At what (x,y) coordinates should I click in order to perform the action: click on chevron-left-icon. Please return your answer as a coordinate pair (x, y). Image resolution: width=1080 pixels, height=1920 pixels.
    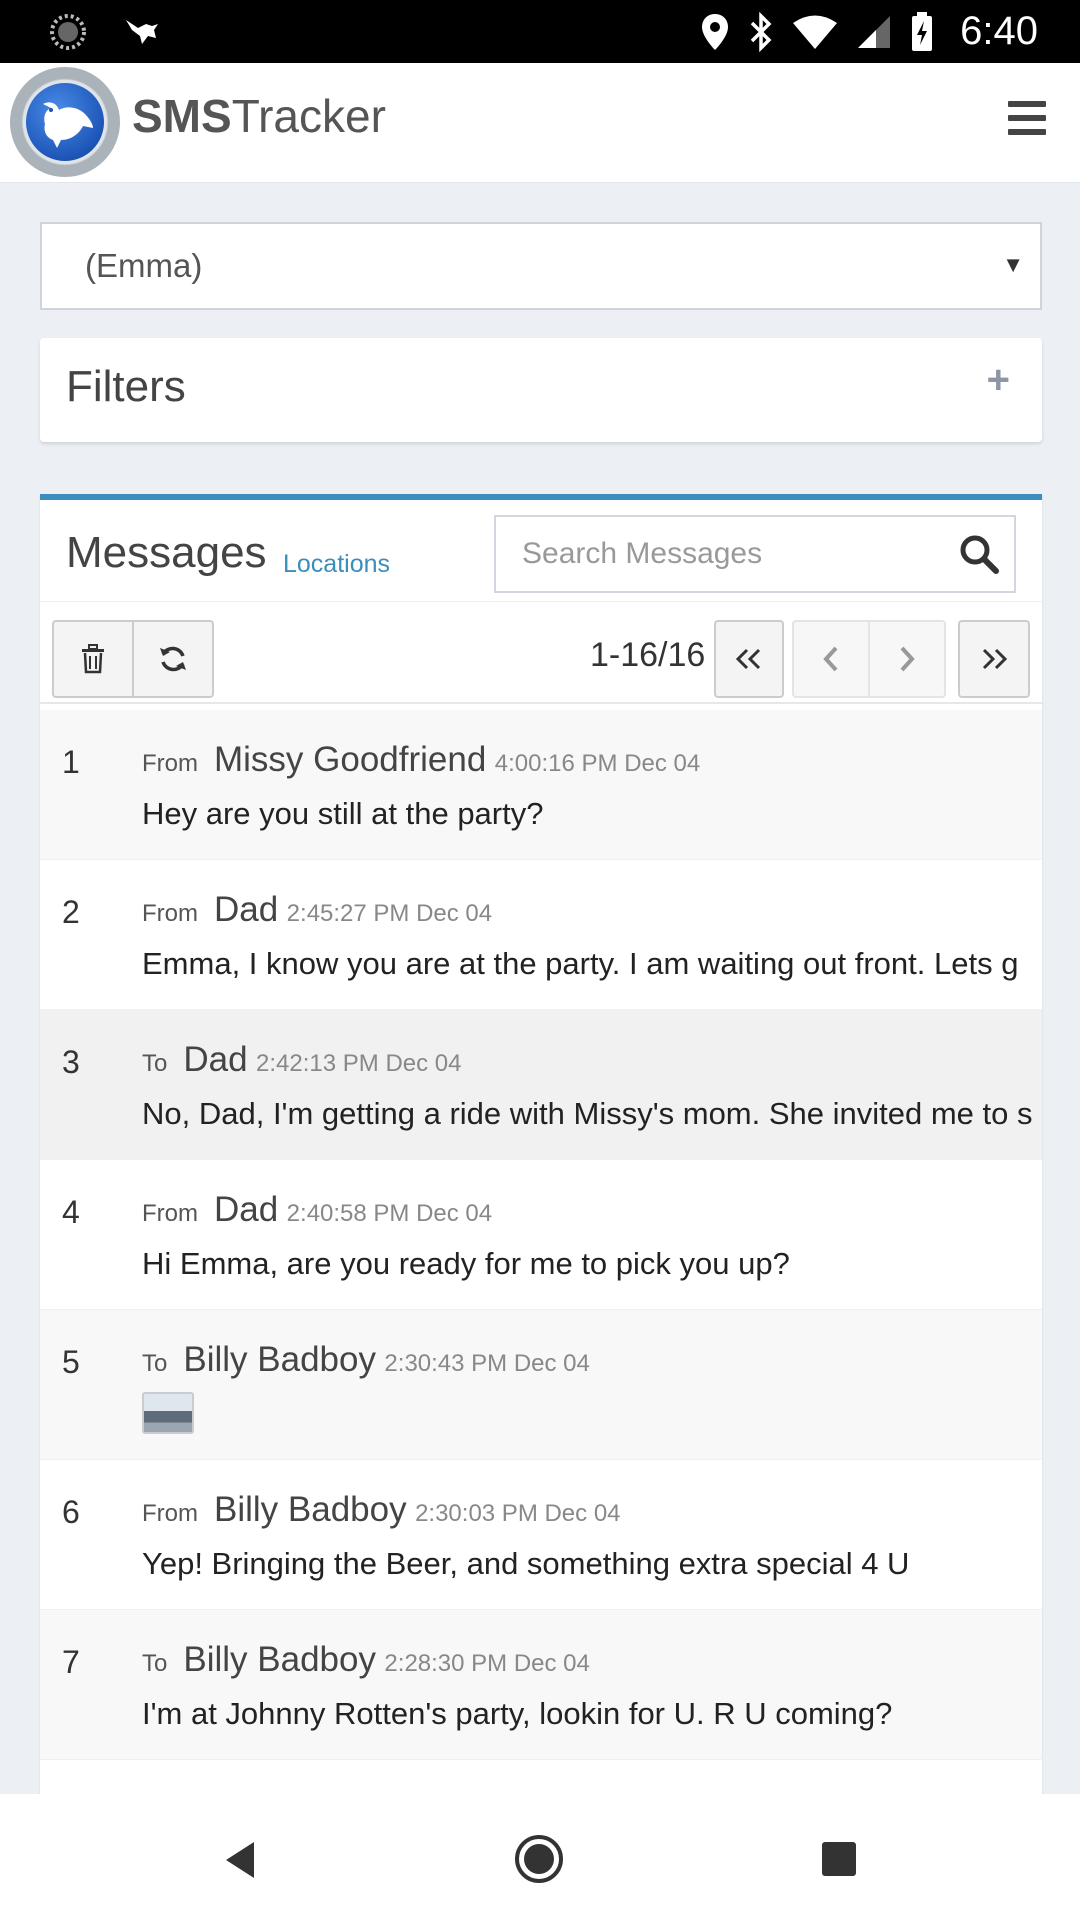
    Looking at the image, I should click on (830, 659).